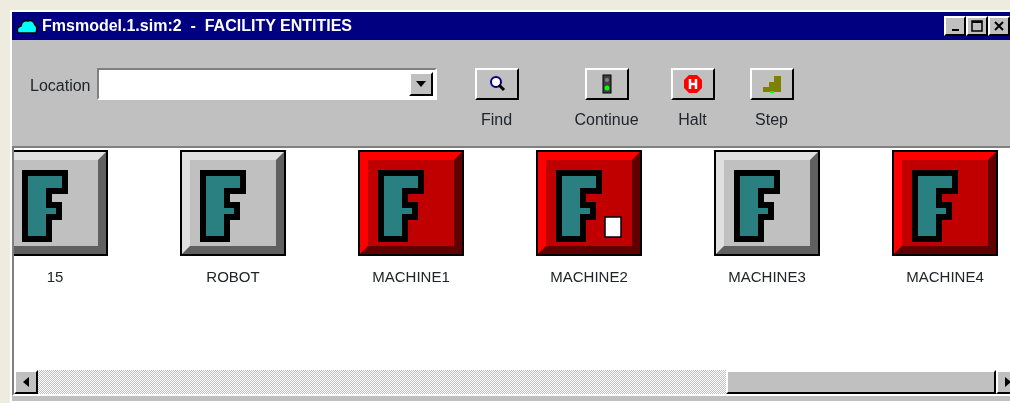 This screenshot has height=403, width=1010. I want to click on entity-name: 15, so click(55, 277).